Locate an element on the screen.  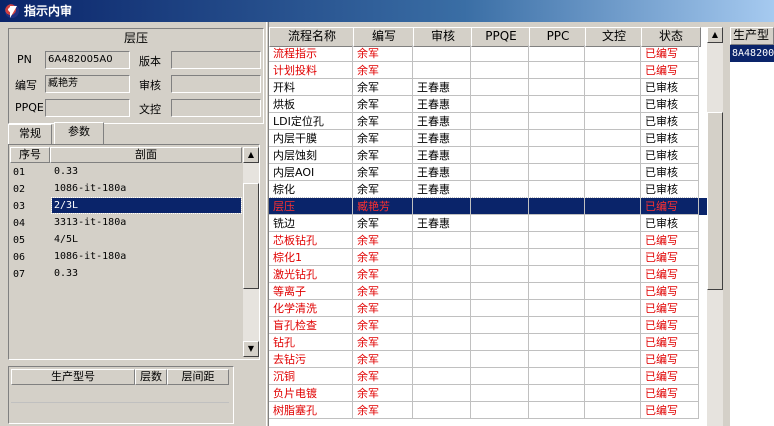
cell-process-name: 树脂塞孔 is located at coordinates (311, 410).